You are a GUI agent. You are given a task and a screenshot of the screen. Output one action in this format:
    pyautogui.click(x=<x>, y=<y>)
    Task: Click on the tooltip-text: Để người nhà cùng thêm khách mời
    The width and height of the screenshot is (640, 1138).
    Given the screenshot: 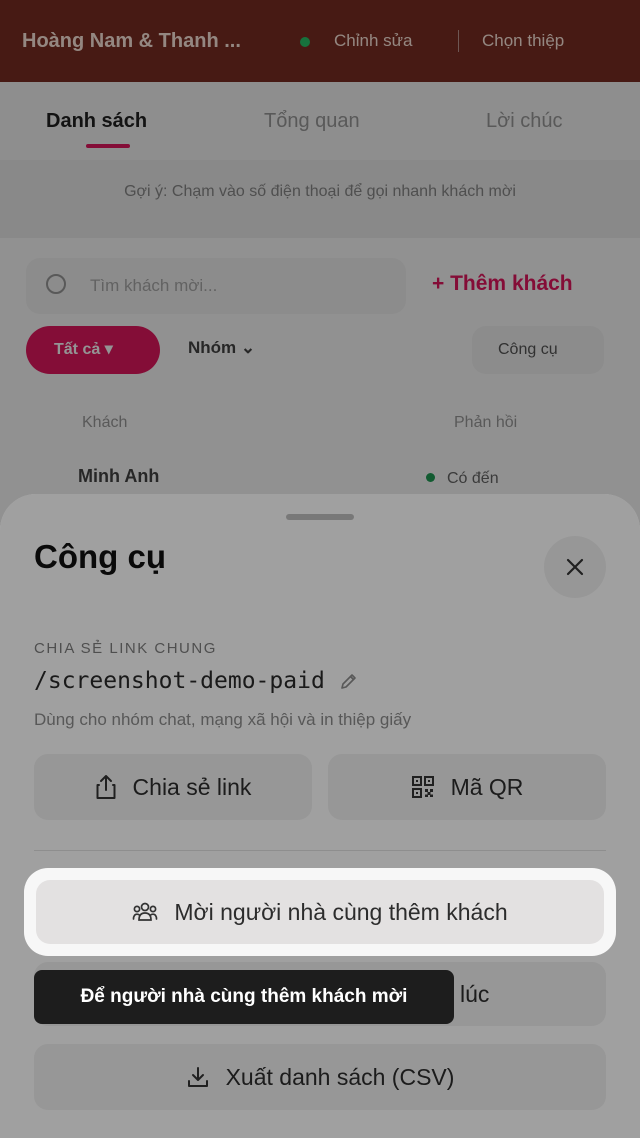 What is the action you would take?
    pyautogui.click(x=244, y=996)
    